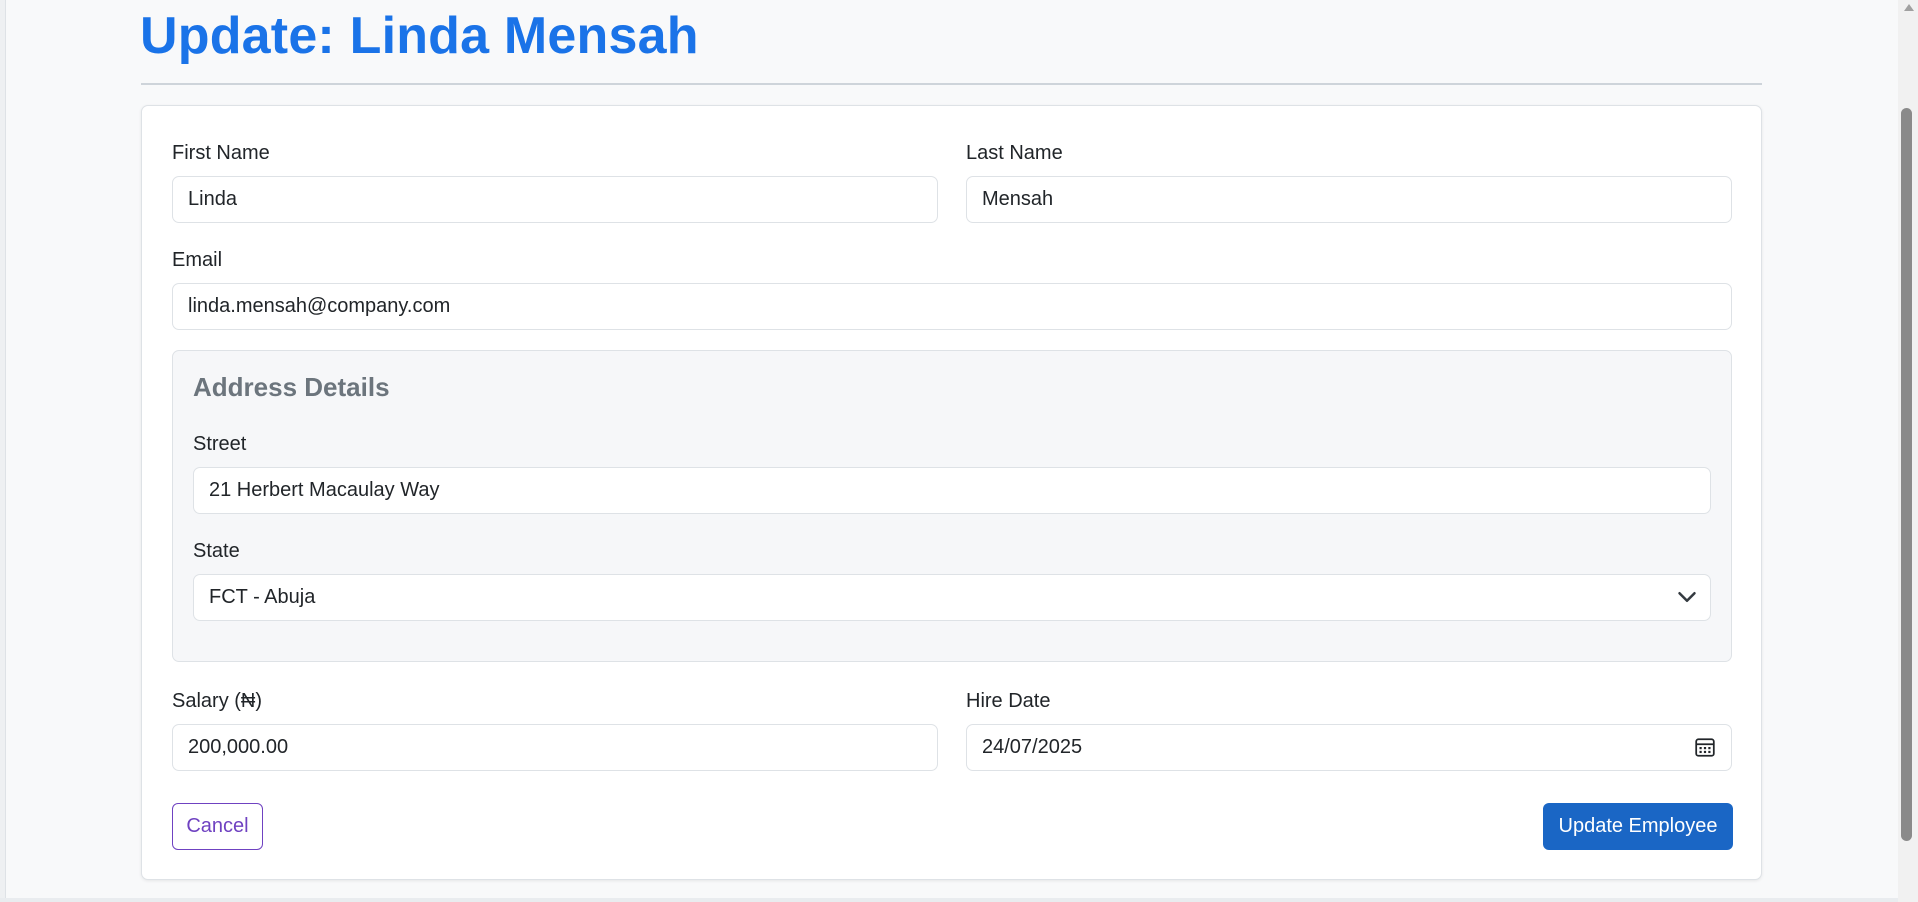  I want to click on street-label: Street, so click(220, 444).